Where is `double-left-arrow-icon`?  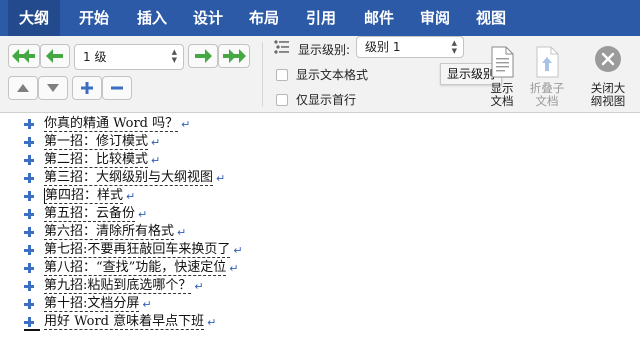 double-left-arrow-icon is located at coordinates (23, 56).